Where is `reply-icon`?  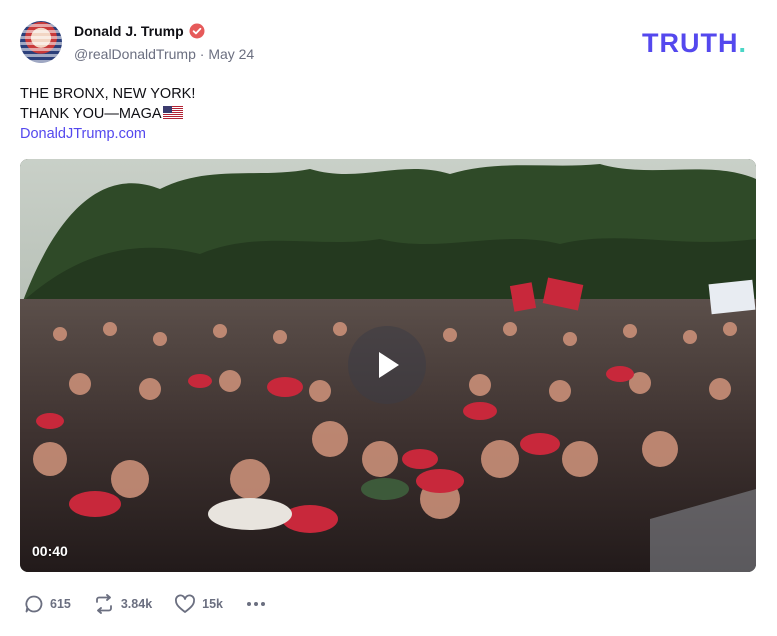 reply-icon is located at coordinates (34, 604).